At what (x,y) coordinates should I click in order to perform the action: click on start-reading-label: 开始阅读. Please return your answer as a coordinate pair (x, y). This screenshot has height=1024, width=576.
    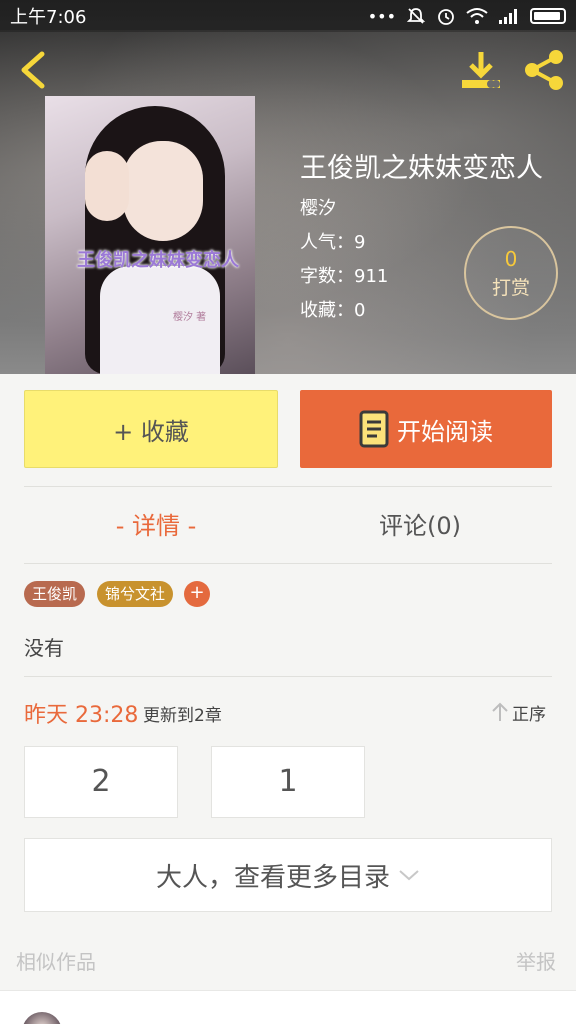
    Looking at the image, I should click on (445, 431).